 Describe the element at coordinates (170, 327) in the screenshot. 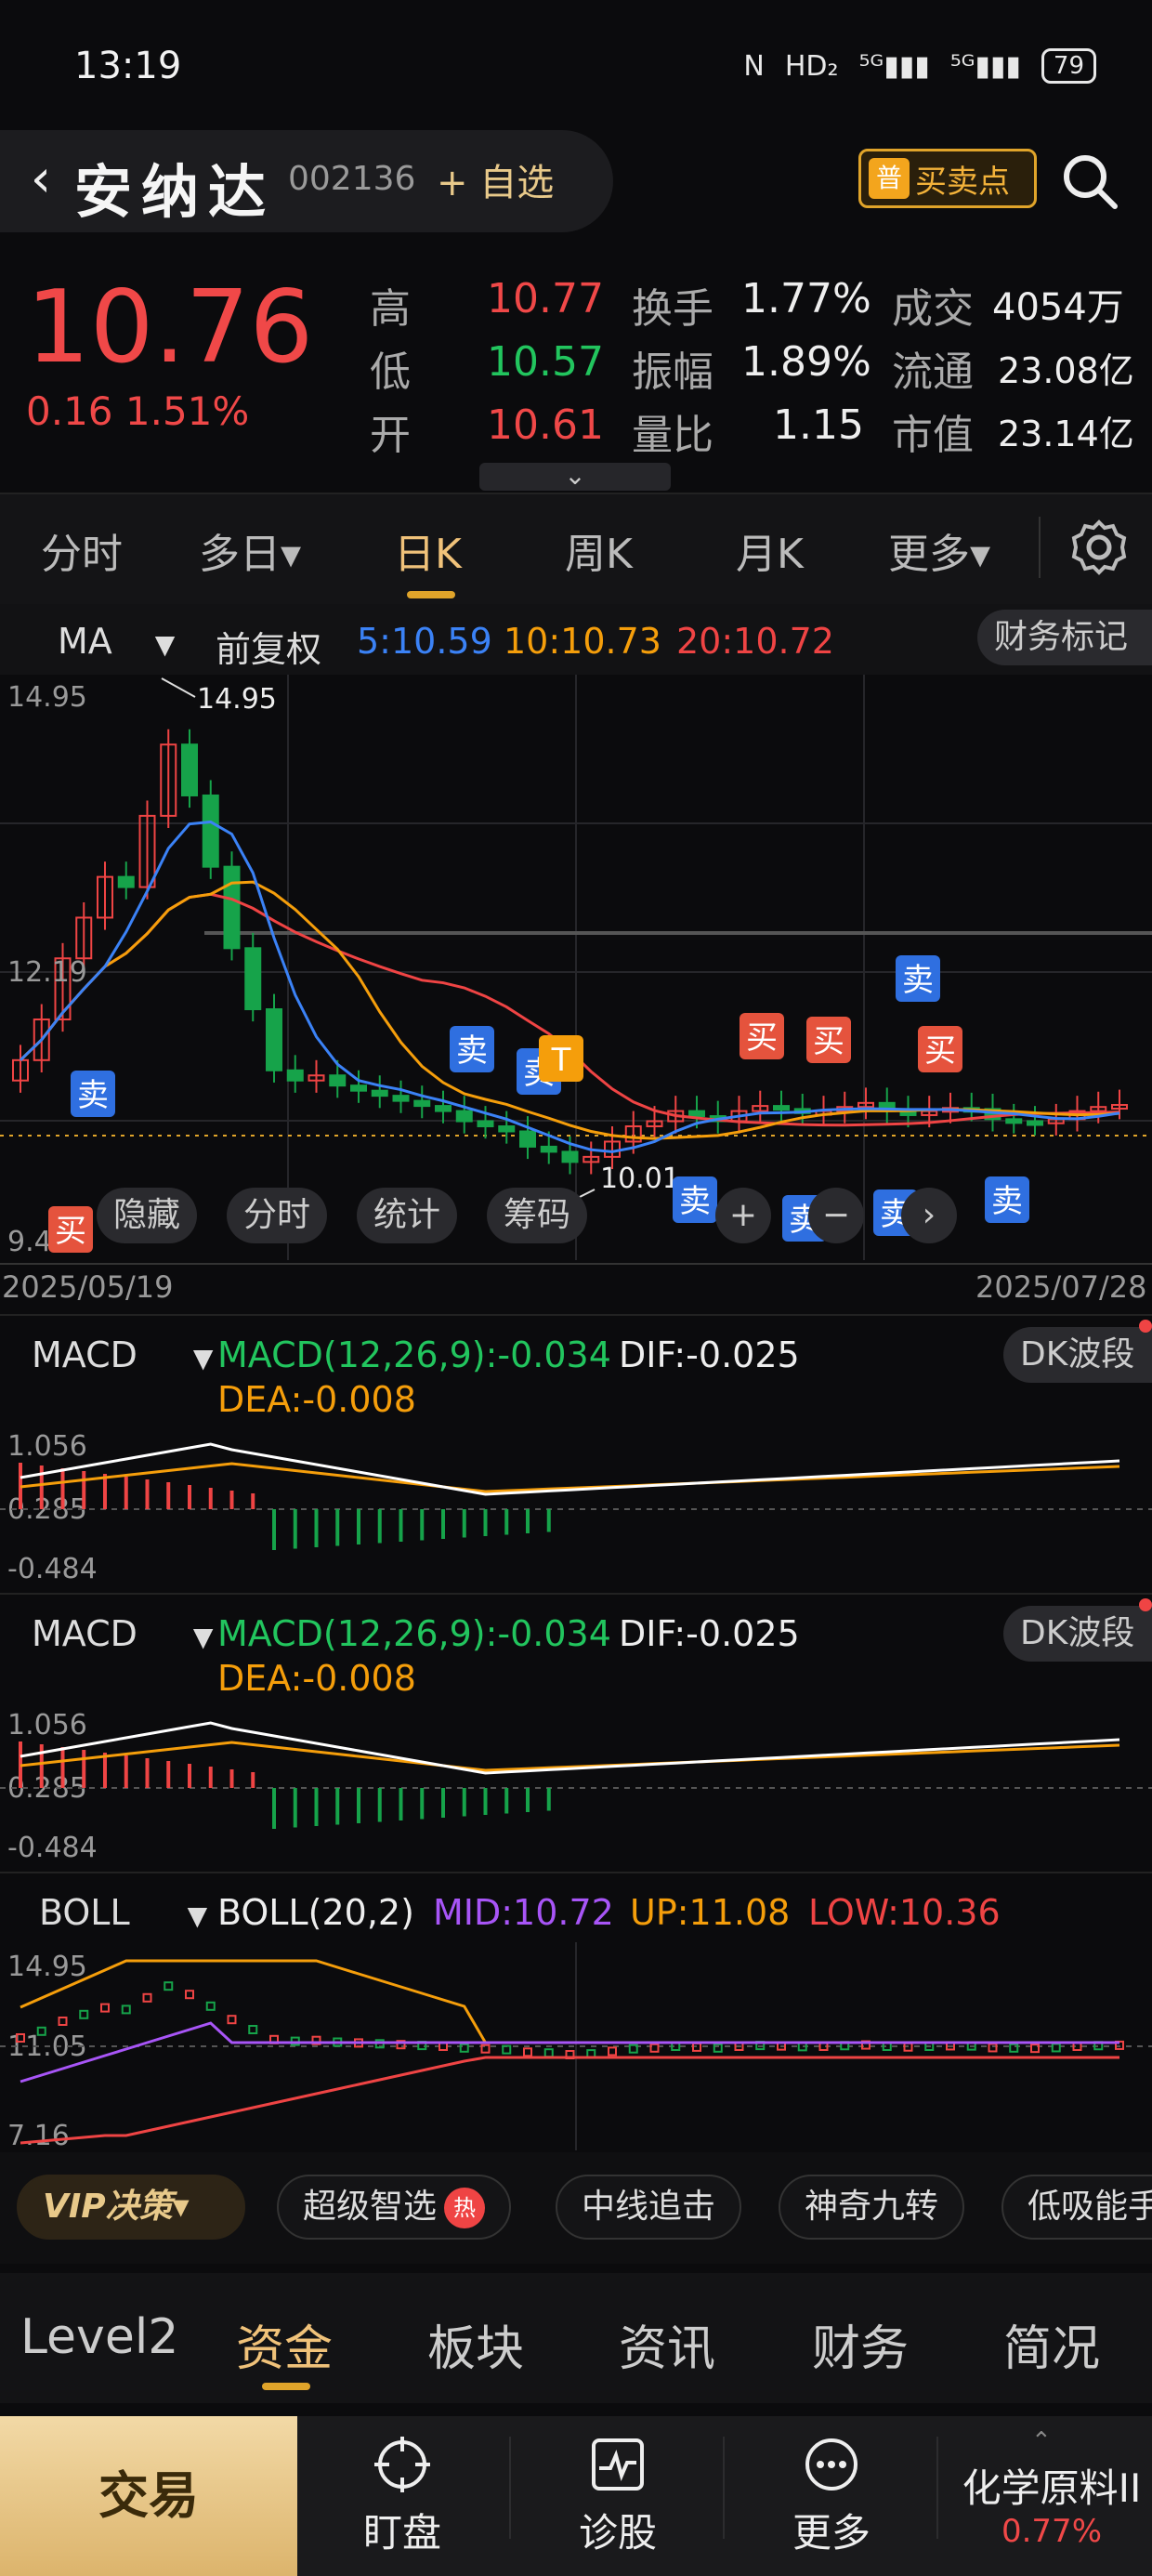

I see `current-price: 10.76` at that location.